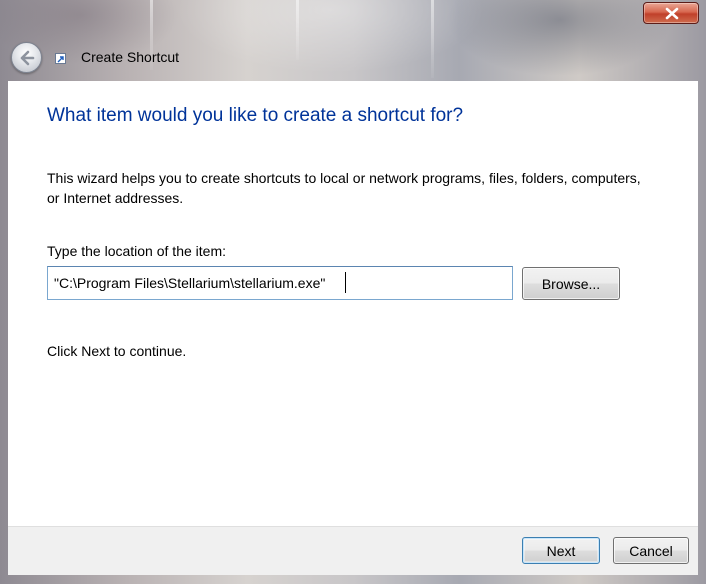 The width and height of the screenshot is (706, 584). I want to click on cancel-button: Cancel, so click(651, 550).